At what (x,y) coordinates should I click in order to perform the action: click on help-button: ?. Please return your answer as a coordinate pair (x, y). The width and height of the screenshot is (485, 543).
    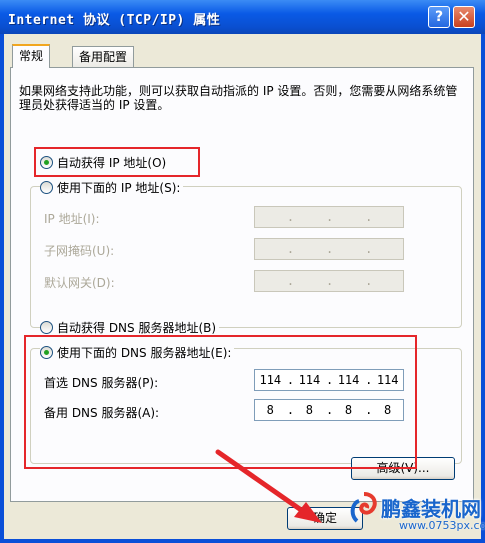
    Looking at the image, I should click on (439, 17).